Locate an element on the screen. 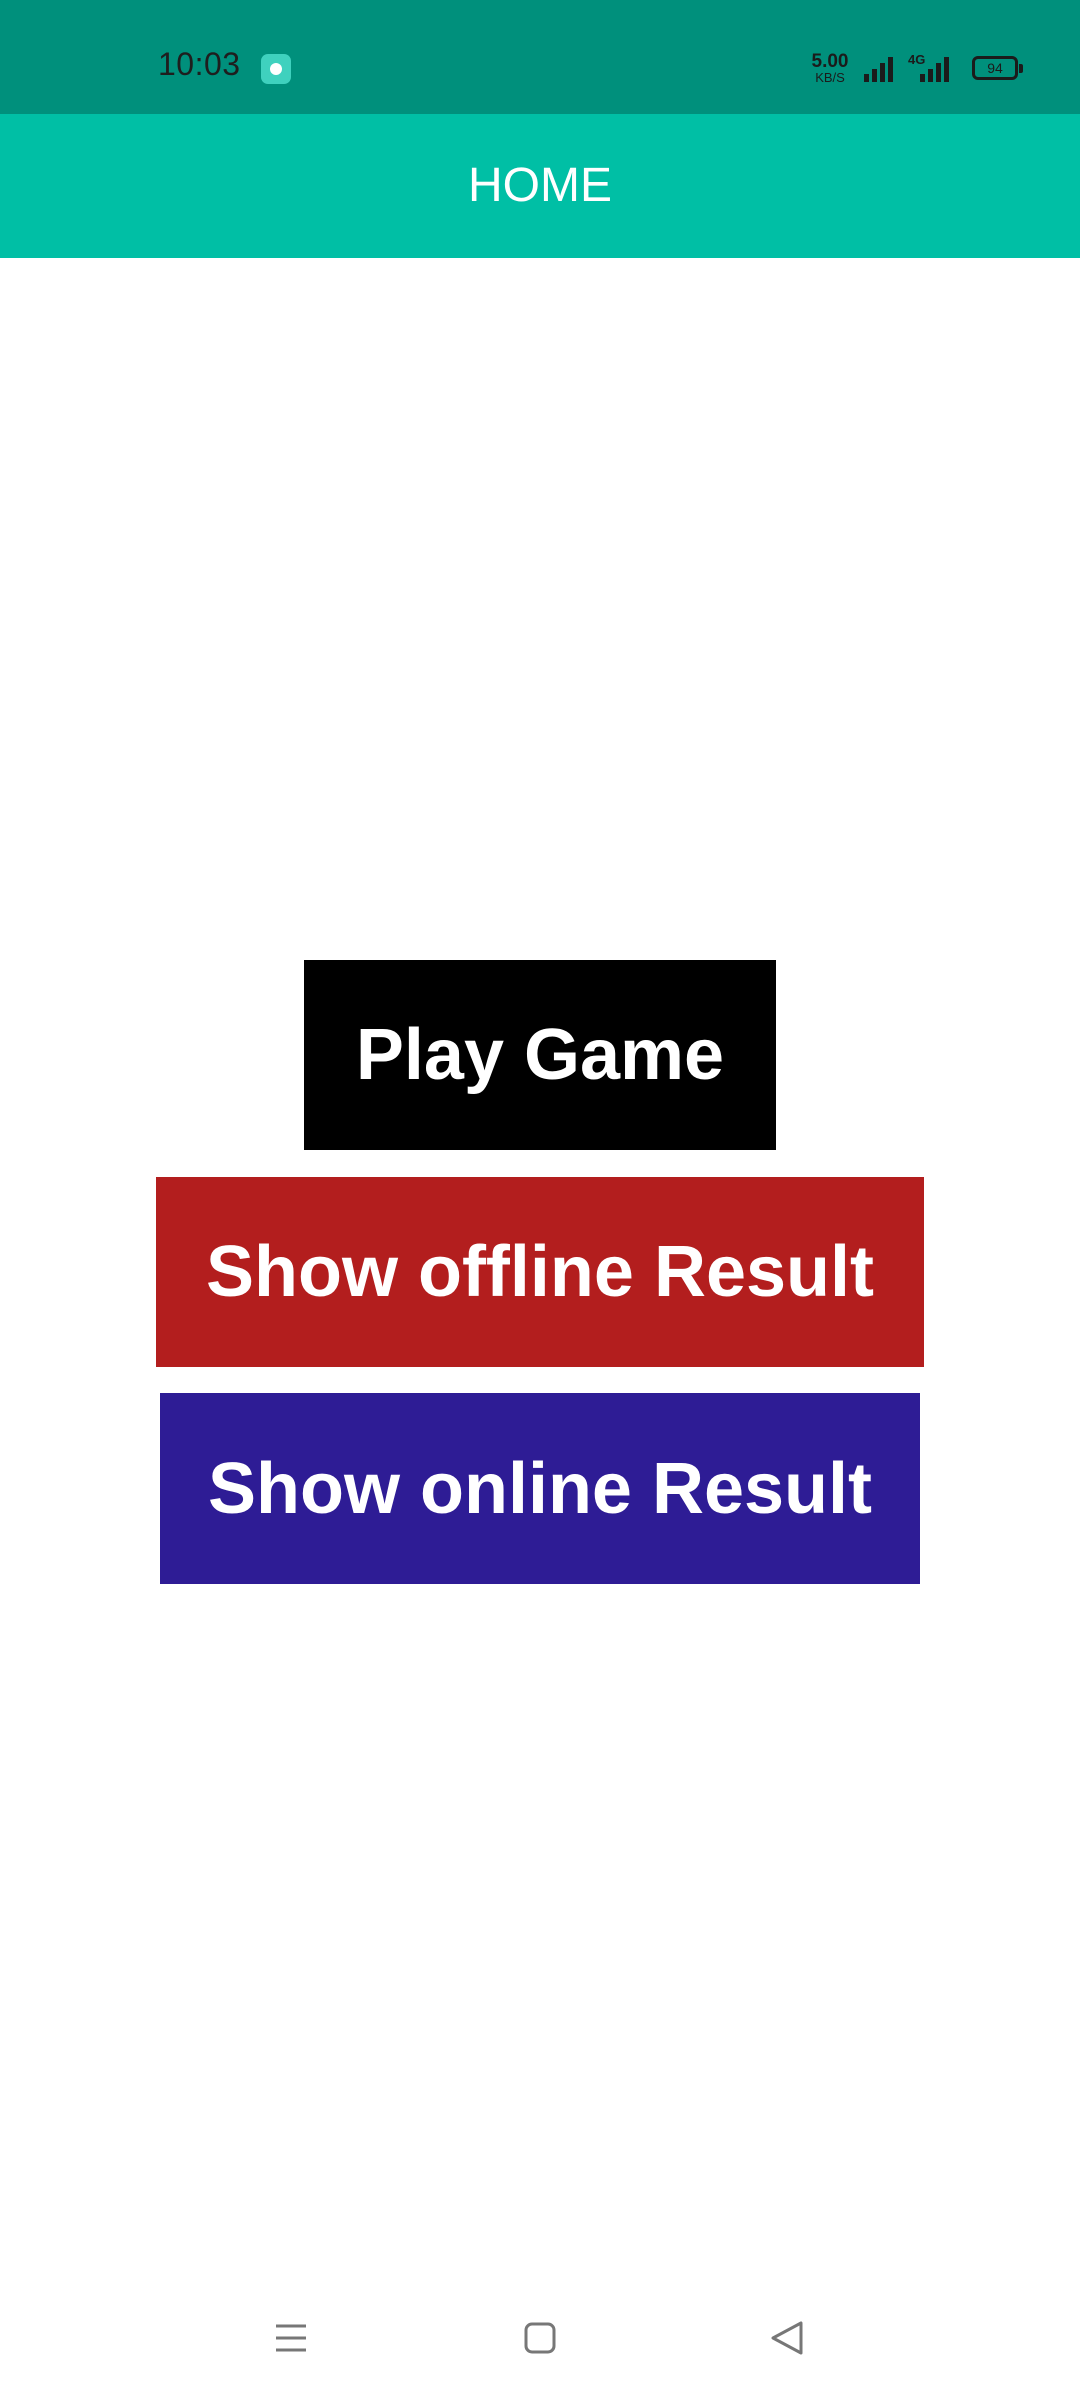 The image size is (1080, 2400). page-title: HOME is located at coordinates (540, 185).